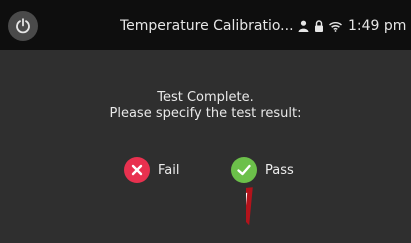 This screenshot has width=411, height=243. Describe the element at coordinates (151, 170) in the screenshot. I see `fail-button: Fail` at that location.